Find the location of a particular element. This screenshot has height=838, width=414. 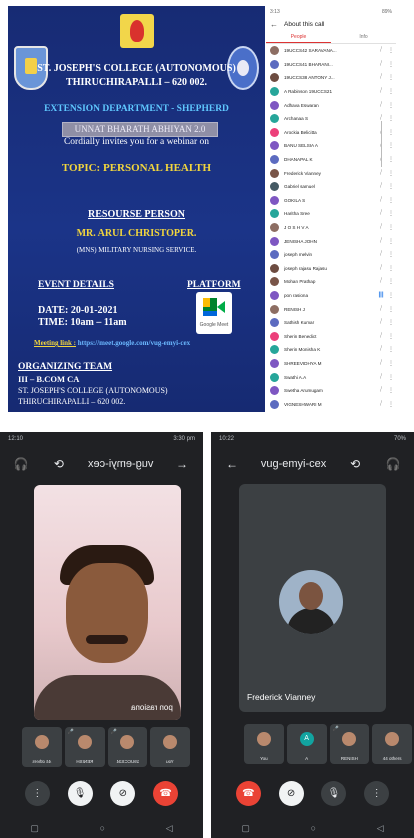

main-participant-tile: Frederick Vianney is located at coordinates (312, 598).